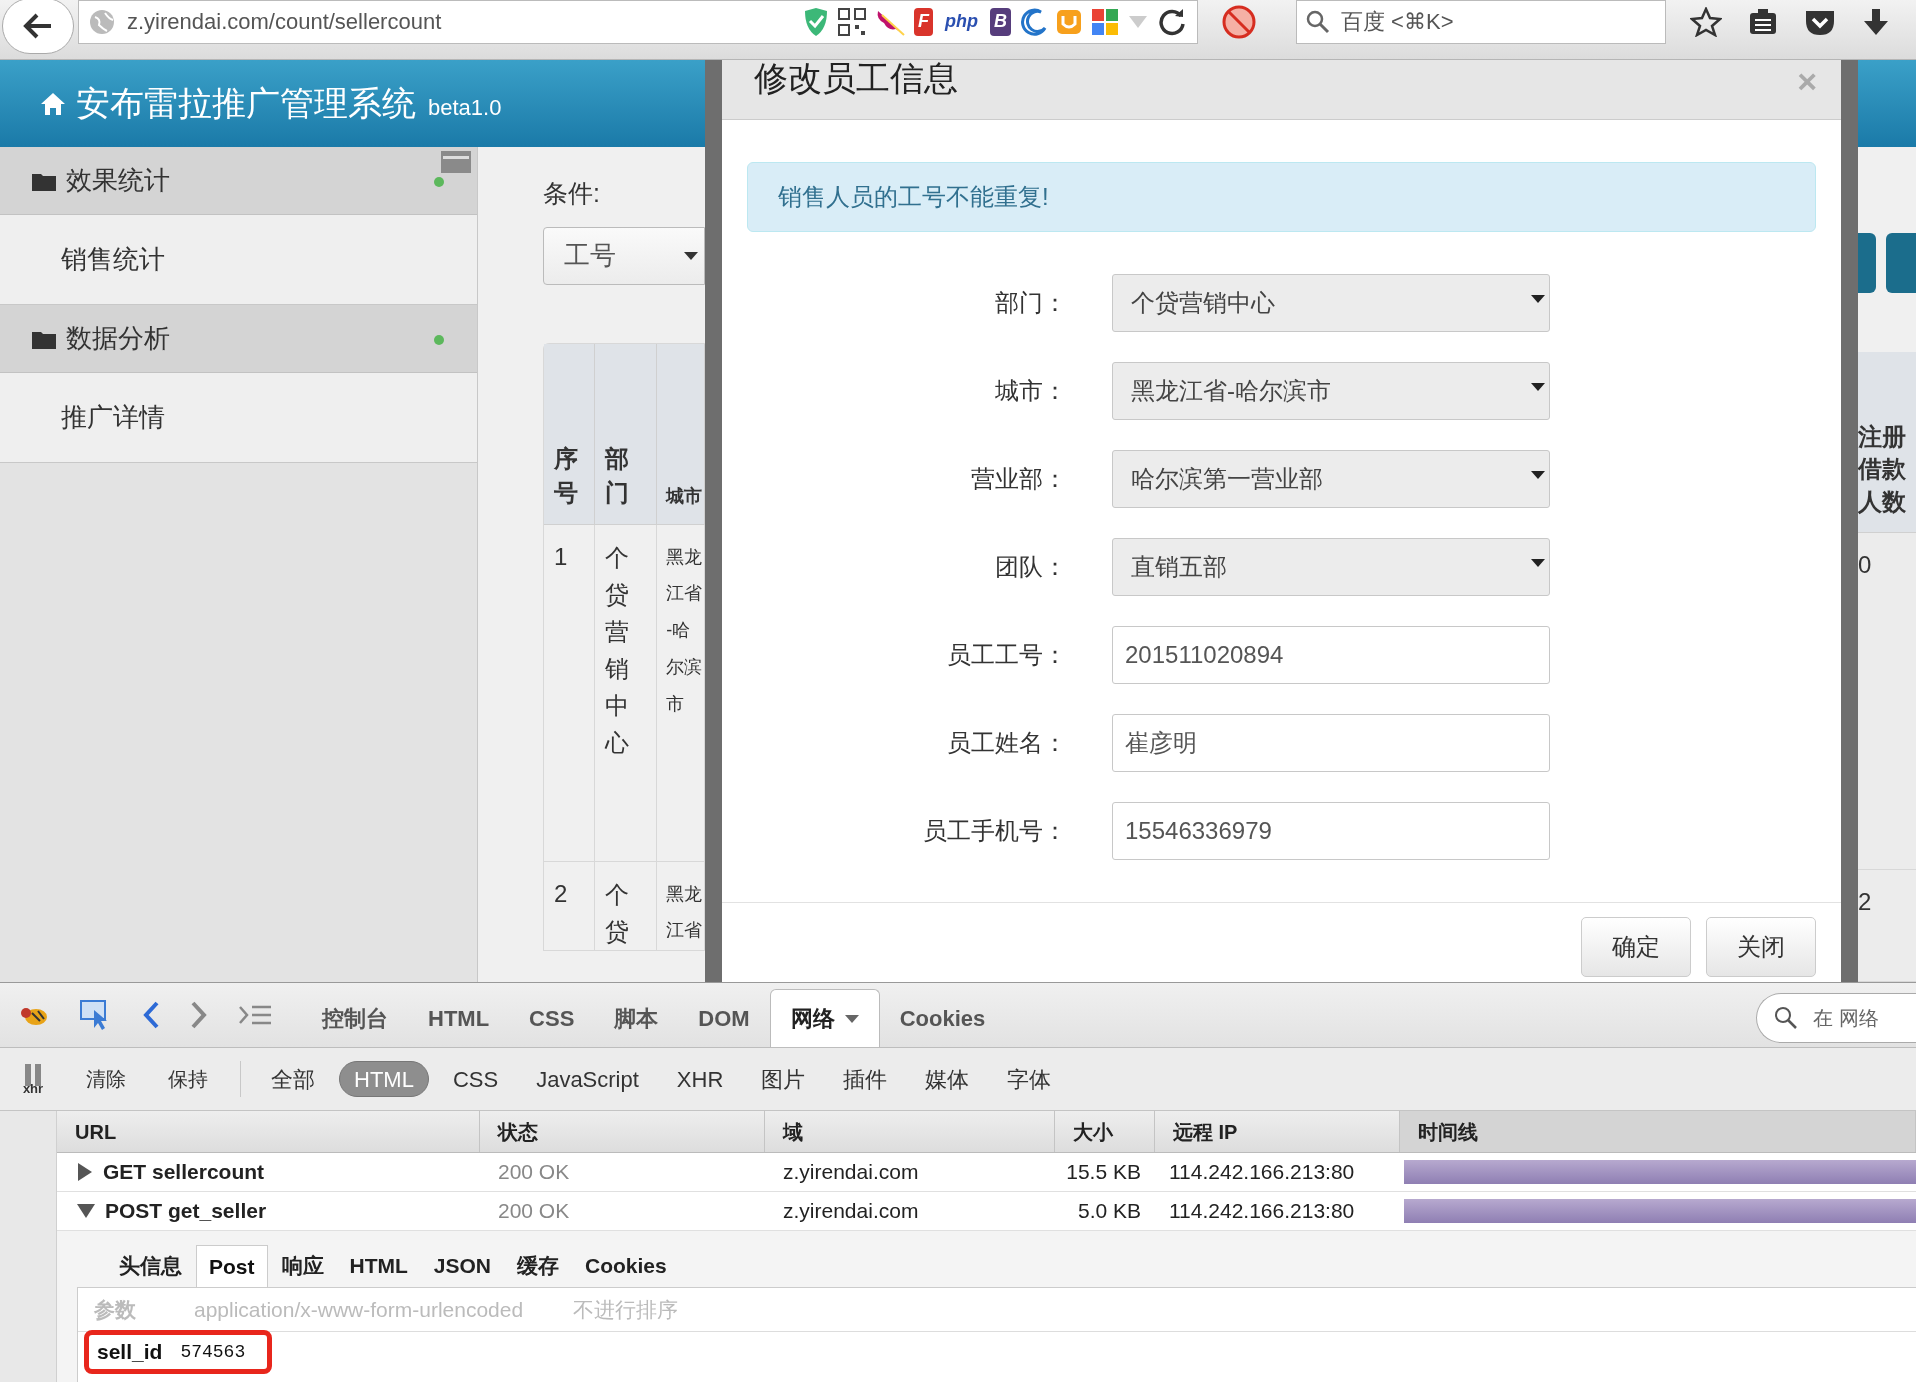 The width and height of the screenshot is (1916, 1382). What do you see at coordinates (355, 1018) in the screenshot?
I see `devtools-tab: 控制台` at bounding box center [355, 1018].